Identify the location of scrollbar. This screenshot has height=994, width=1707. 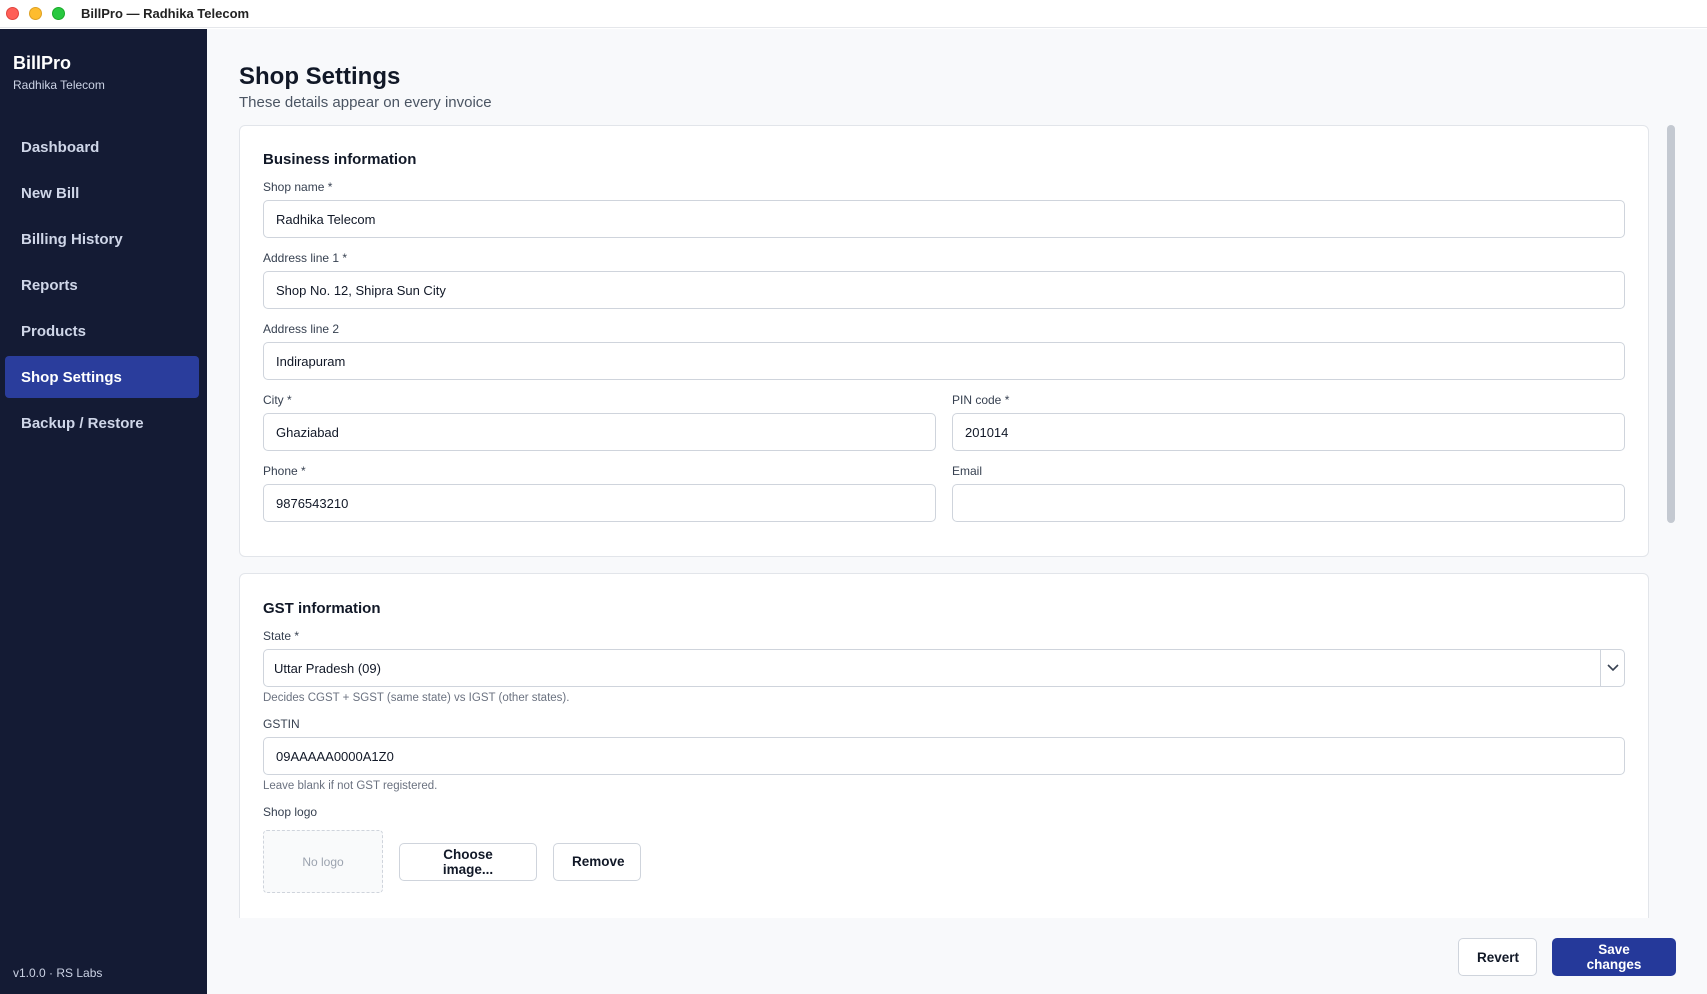
(1671, 521).